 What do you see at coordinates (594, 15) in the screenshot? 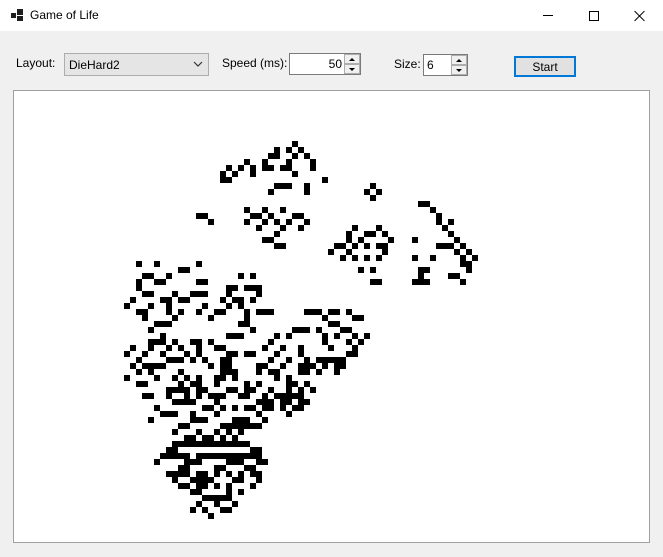
I see `maximize-button` at bounding box center [594, 15].